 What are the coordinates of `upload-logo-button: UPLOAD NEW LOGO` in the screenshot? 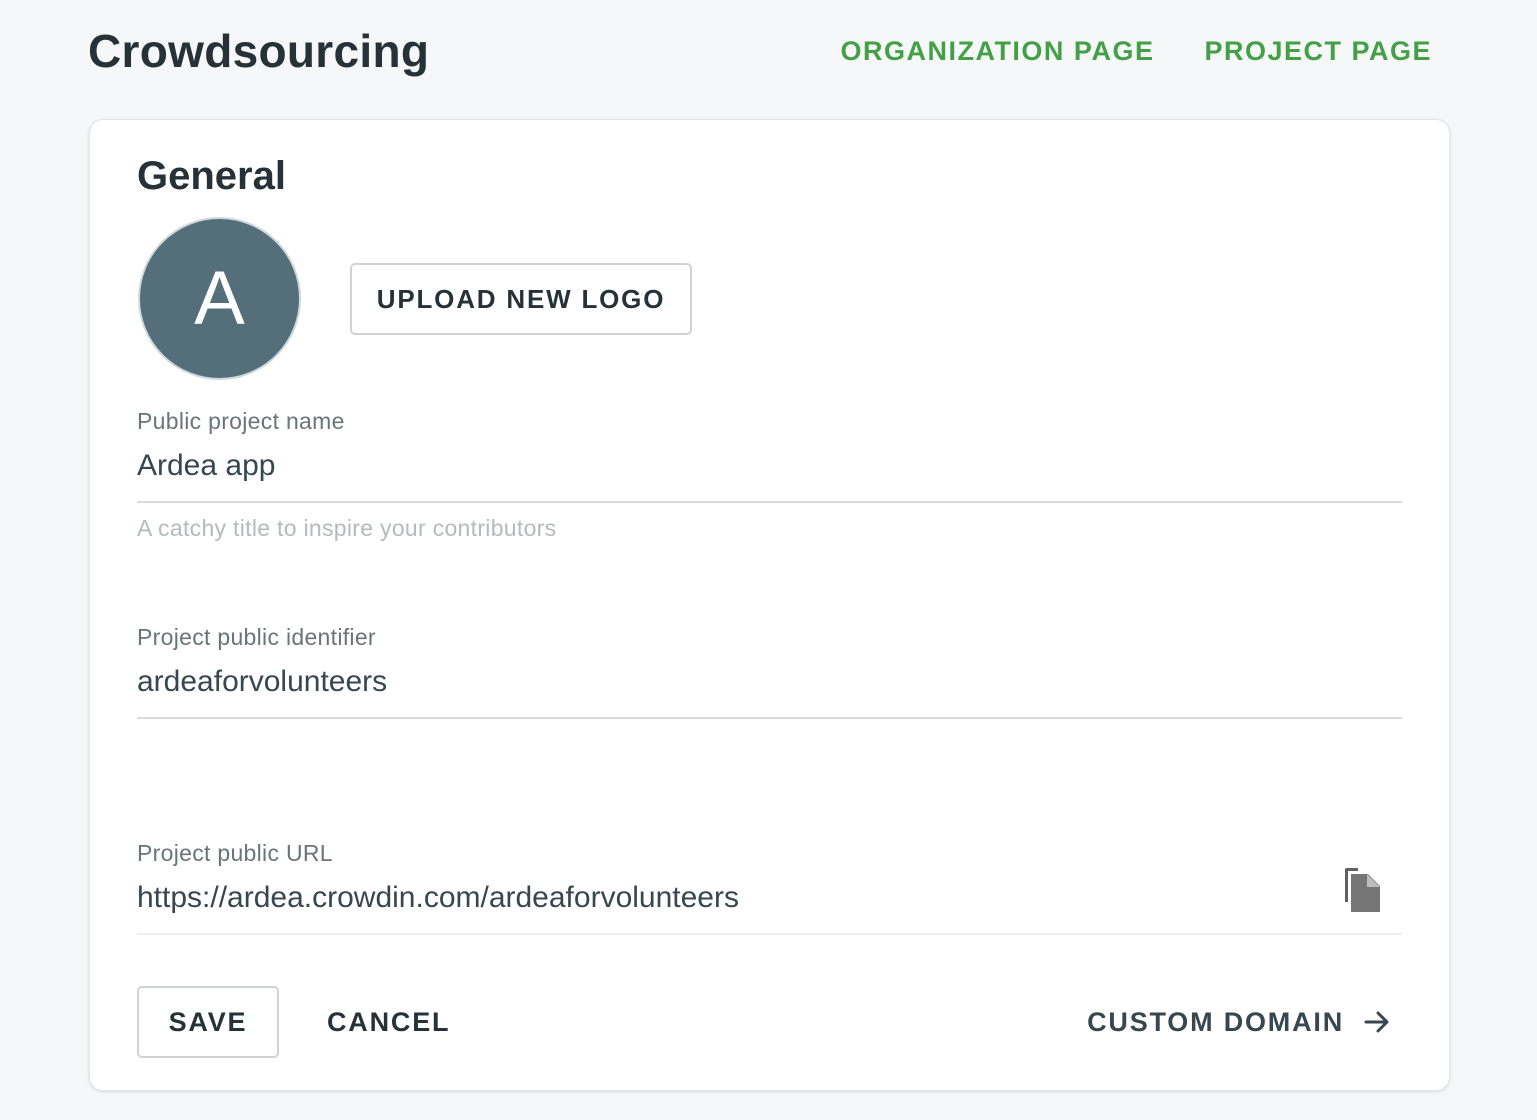 It's located at (521, 299).